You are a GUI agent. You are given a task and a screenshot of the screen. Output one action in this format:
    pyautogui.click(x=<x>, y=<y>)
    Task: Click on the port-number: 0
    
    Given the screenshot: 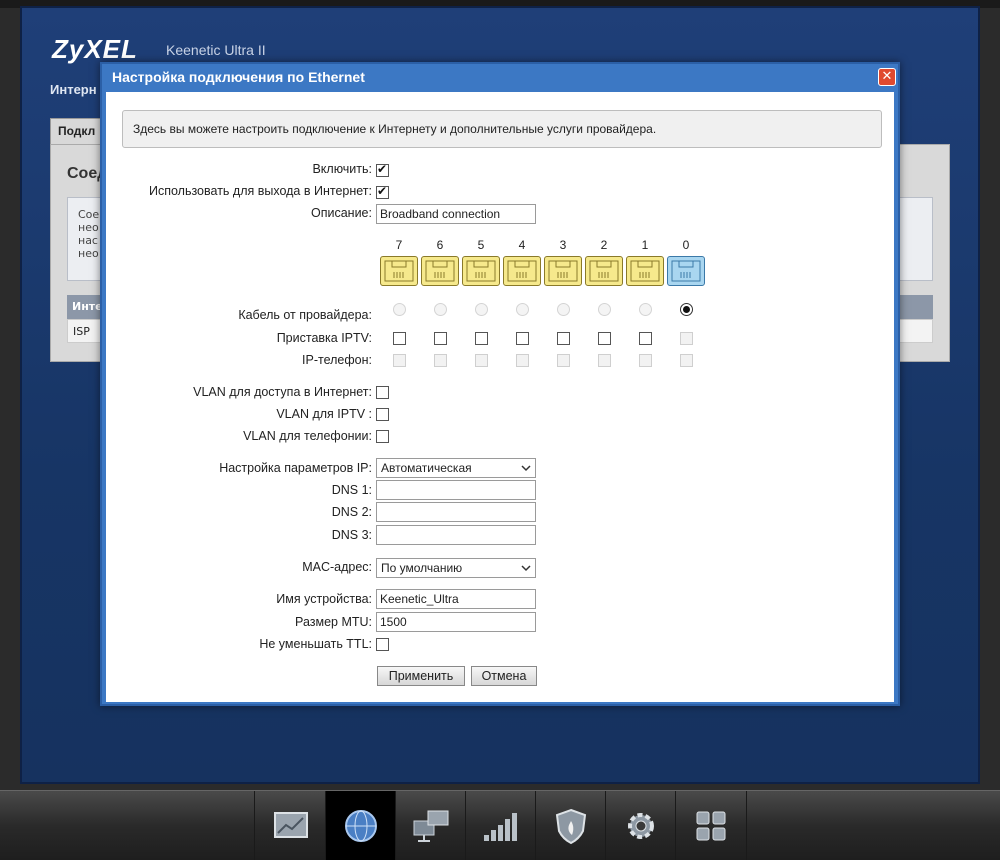 What is the action you would take?
    pyautogui.click(x=686, y=245)
    